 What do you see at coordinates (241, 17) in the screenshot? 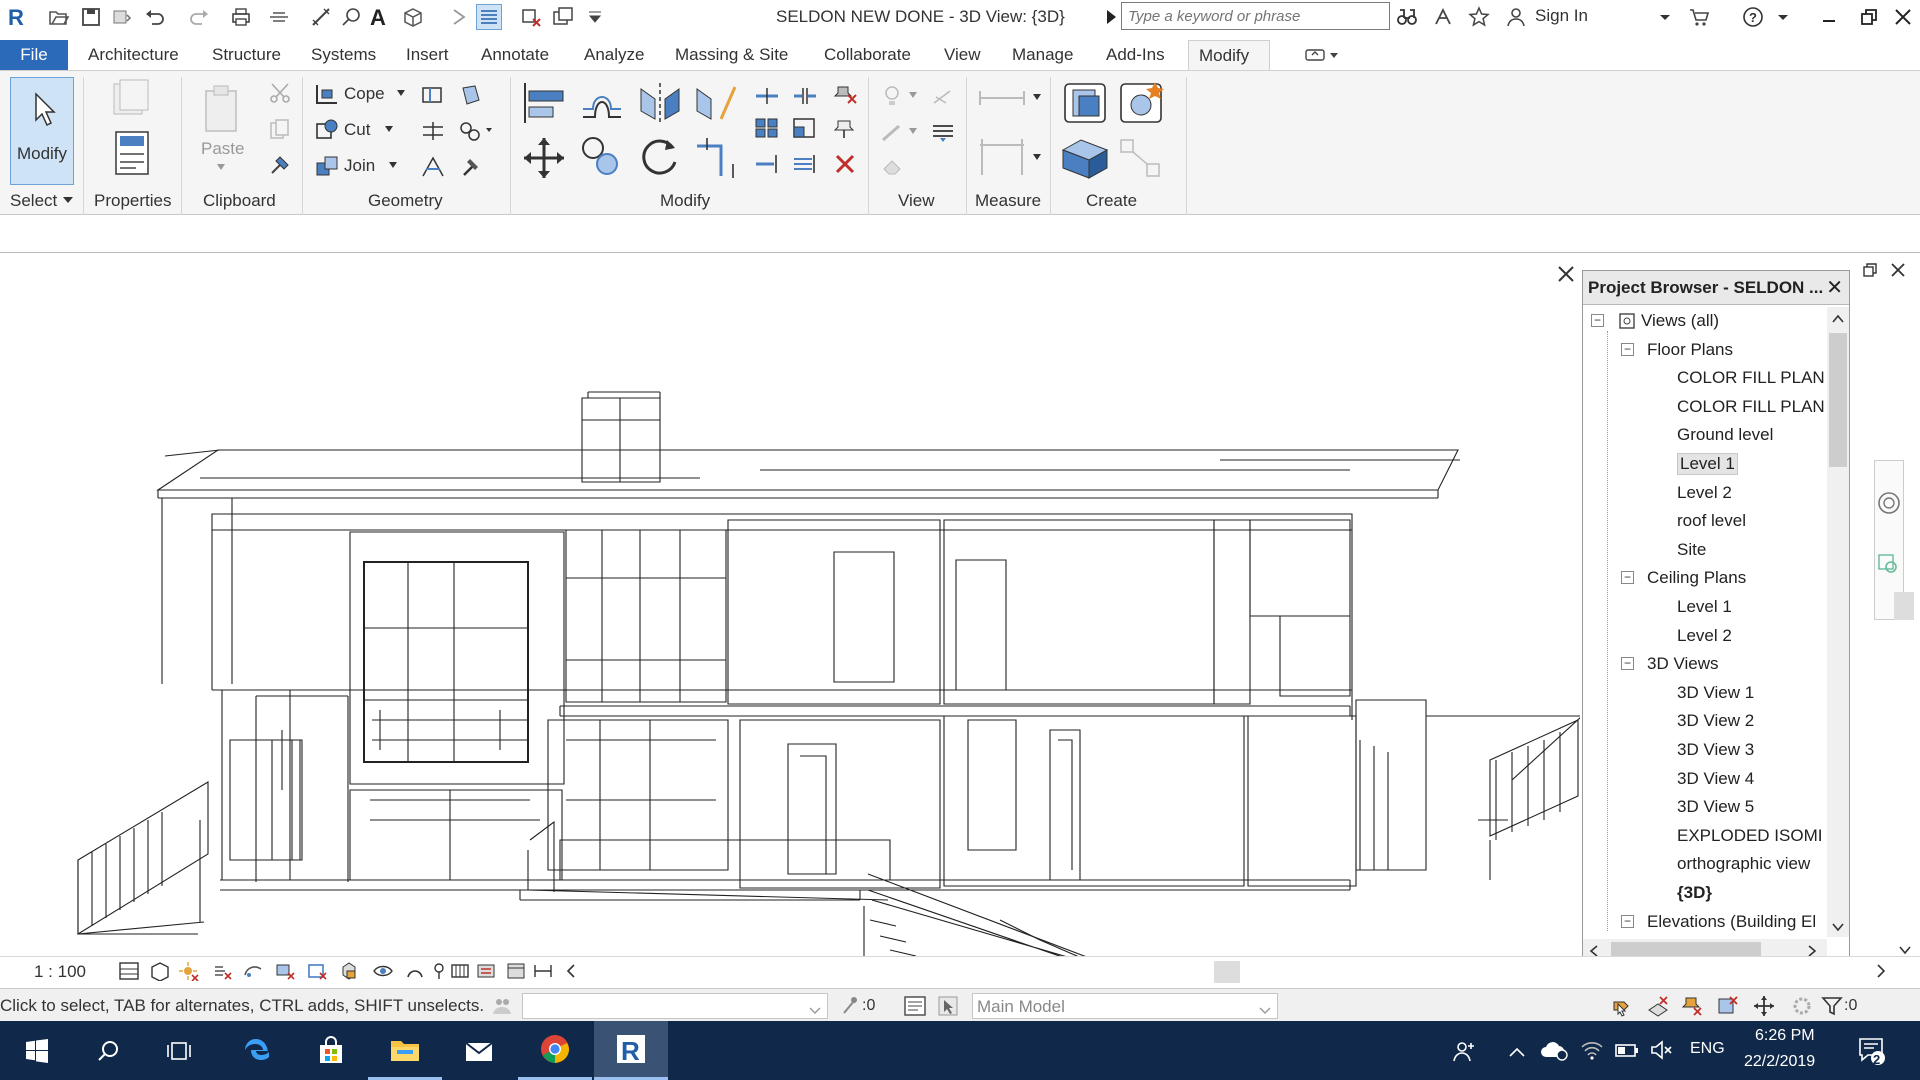
I see `print-icon` at bounding box center [241, 17].